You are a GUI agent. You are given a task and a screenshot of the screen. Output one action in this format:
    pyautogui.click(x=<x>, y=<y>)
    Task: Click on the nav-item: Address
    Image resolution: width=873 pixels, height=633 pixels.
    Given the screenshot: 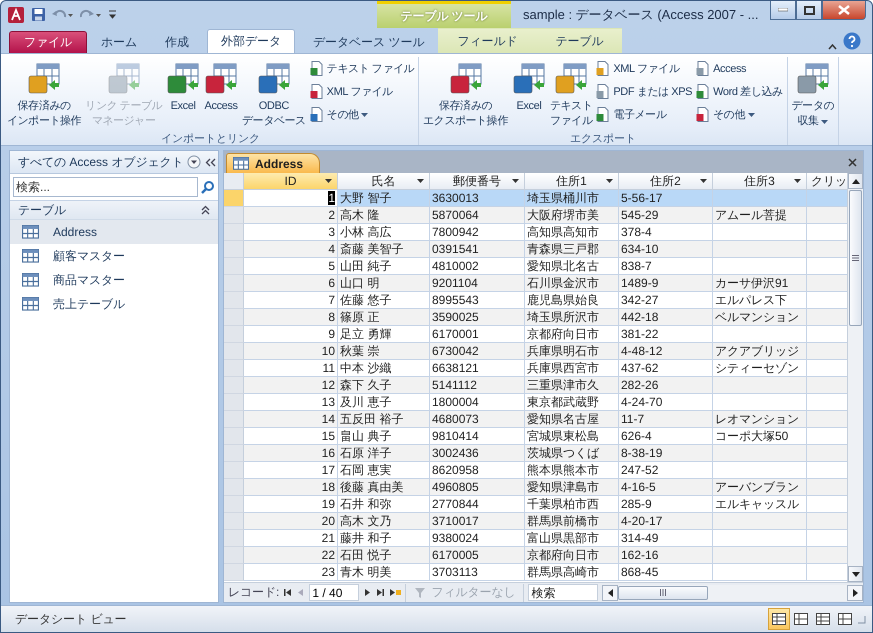 What is the action you would take?
    pyautogui.click(x=114, y=232)
    